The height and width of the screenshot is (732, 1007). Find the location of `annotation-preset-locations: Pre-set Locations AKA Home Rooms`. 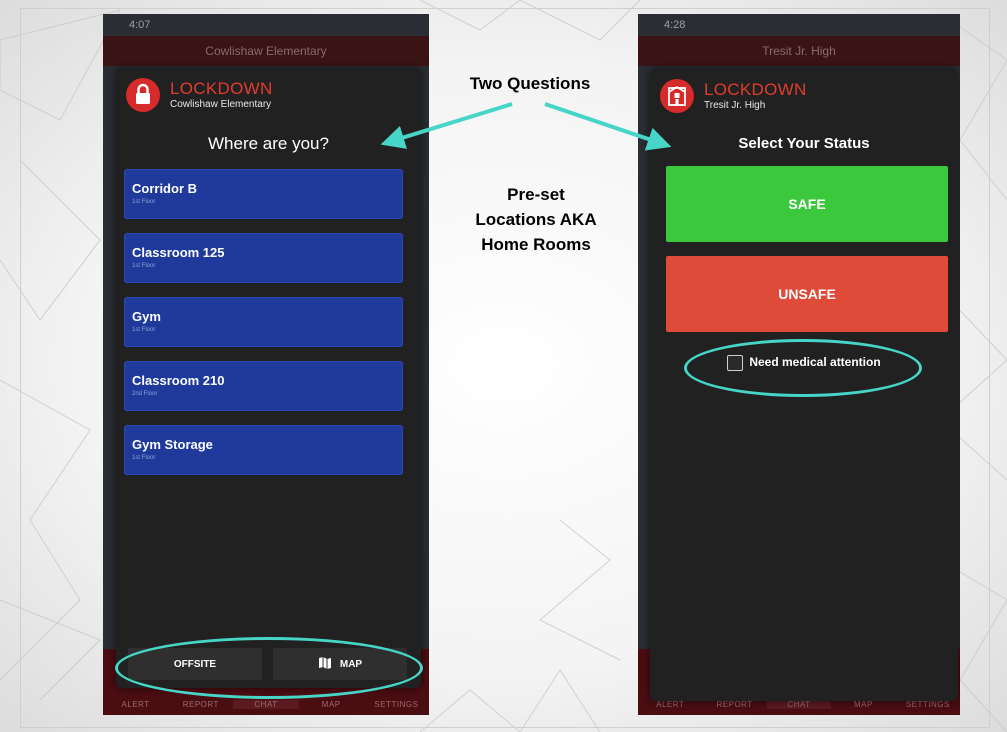

annotation-preset-locations: Pre-set Locations AKA Home Rooms is located at coordinates (536, 219).